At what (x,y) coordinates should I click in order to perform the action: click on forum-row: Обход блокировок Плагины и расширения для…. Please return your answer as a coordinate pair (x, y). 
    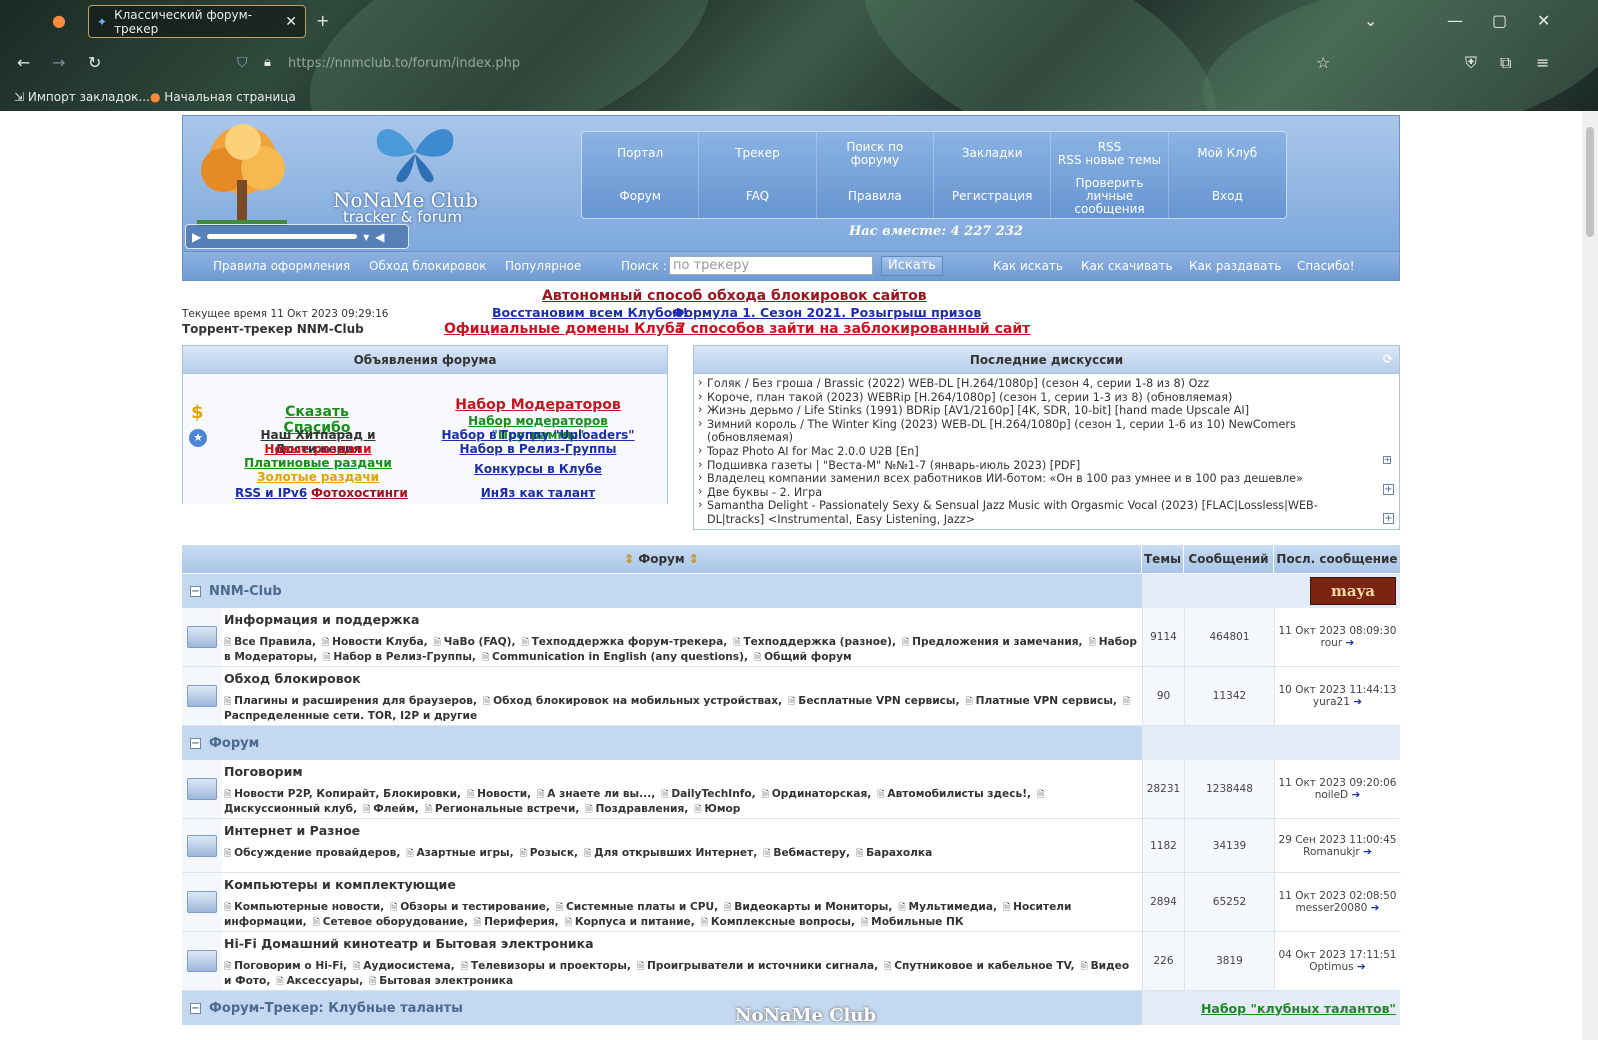
    Looking at the image, I should click on (791, 696).